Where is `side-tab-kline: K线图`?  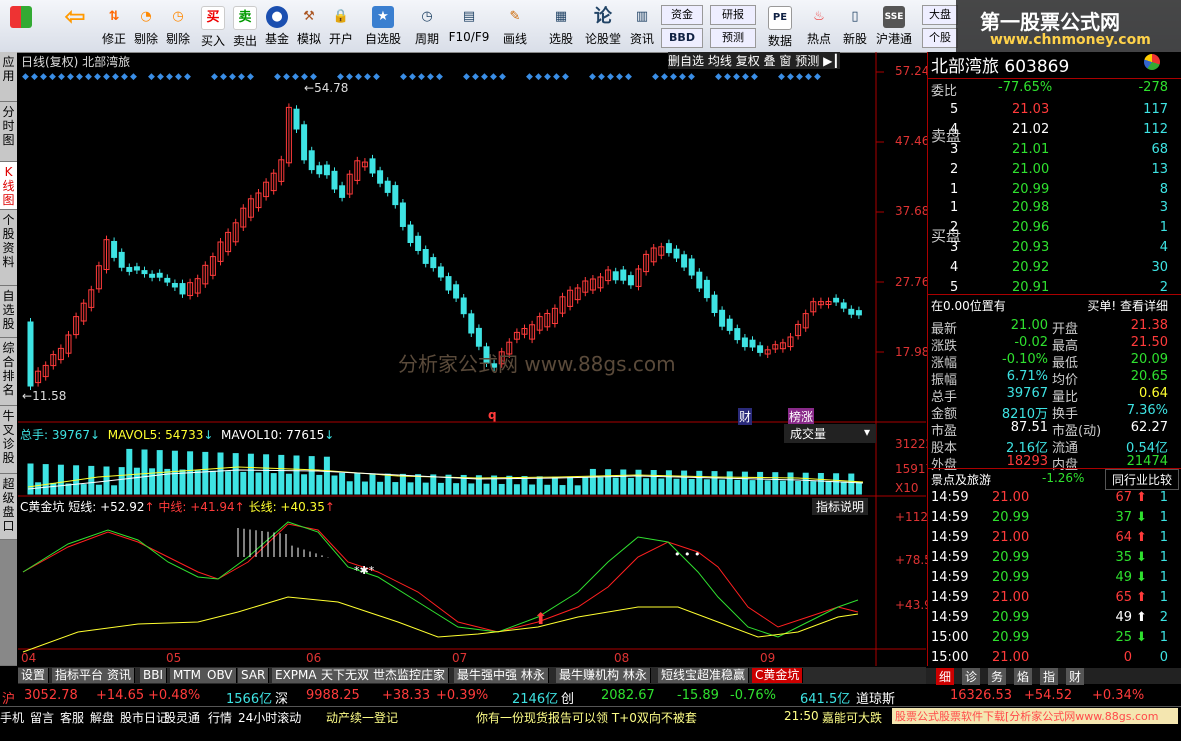
side-tab-kline: K线图 is located at coordinates (8, 186).